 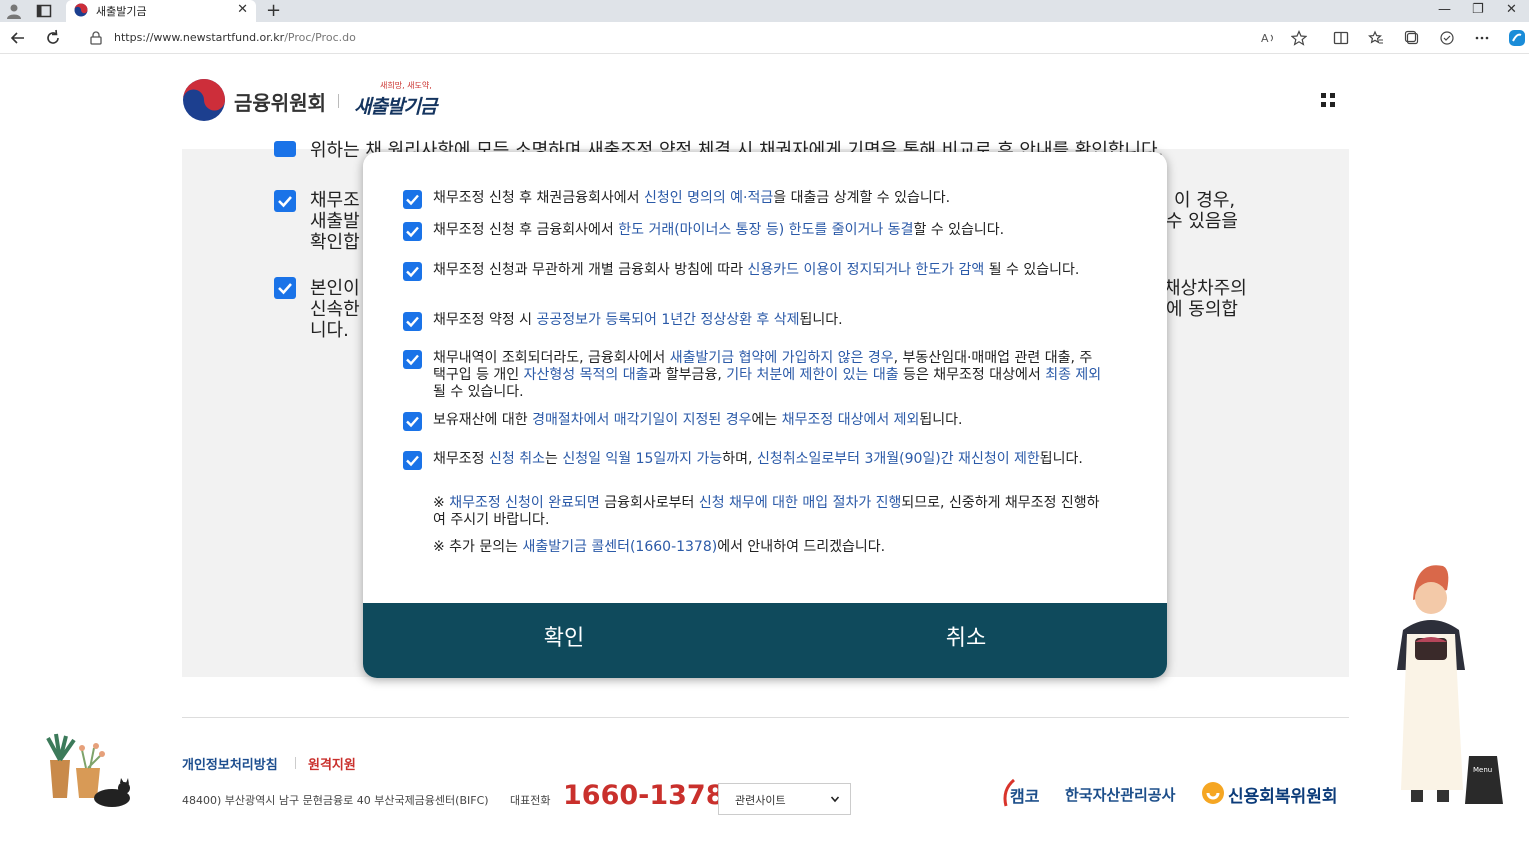 I want to click on bg-item-line: 채상차주의, so click(x=1205, y=288).